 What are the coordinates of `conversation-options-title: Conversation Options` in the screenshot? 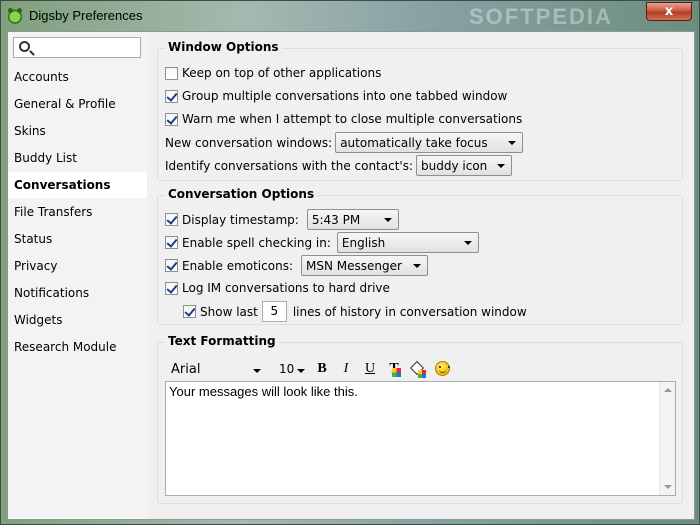 It's located at (241, 194).